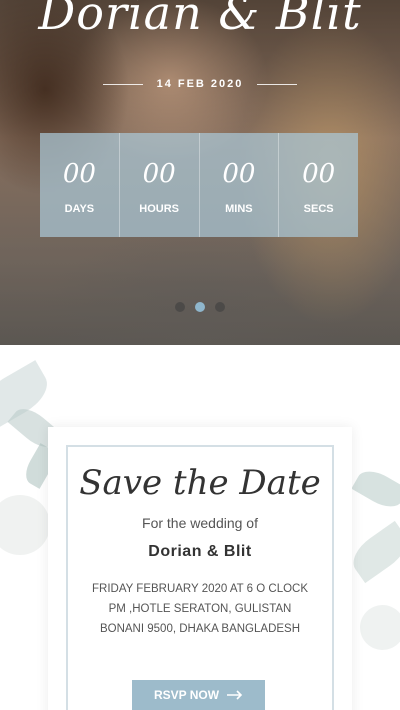 Image resolution: width=400 pixels, height=710 pixels. Describe the element at coordinates (318, 209) in the screenshot. I see `countdown-label: SECS` at that location.